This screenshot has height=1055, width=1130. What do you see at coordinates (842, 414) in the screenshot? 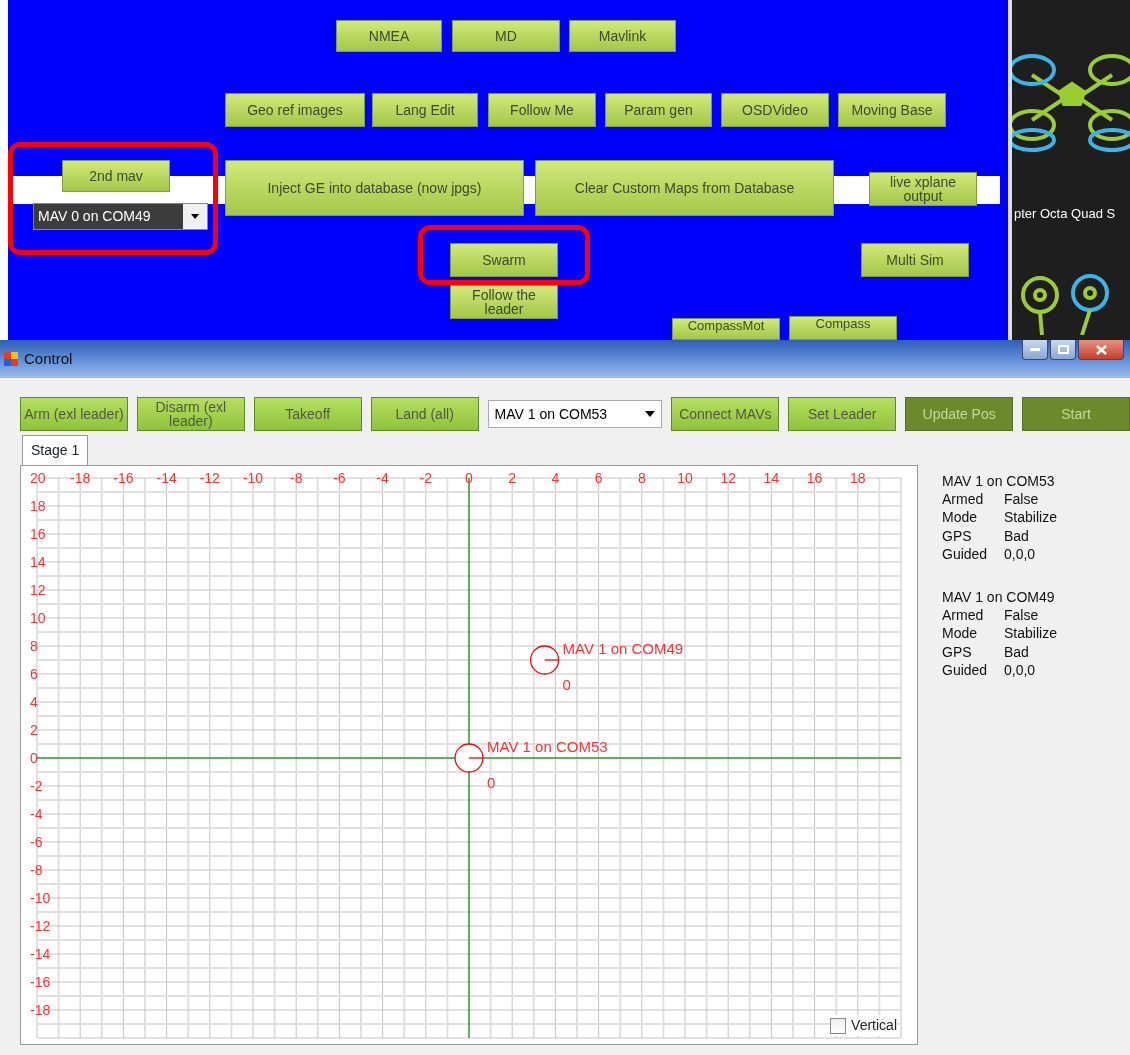
I see `toolbar-button: Set Leader` at bounding box center [842, 414].